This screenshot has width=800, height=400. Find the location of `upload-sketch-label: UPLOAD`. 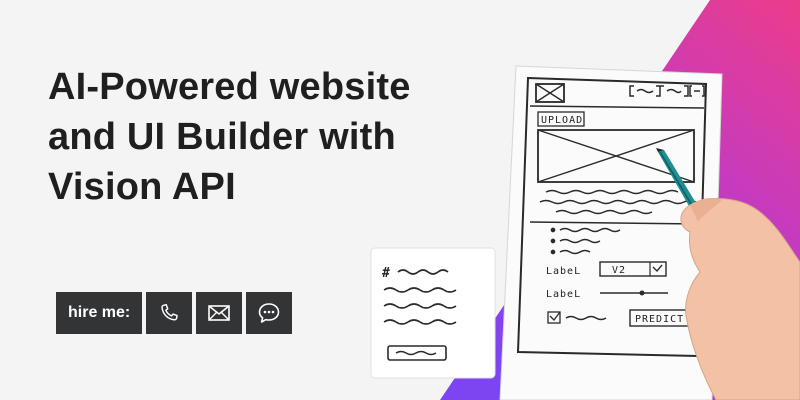

upload-sketch-label: UPLOAD is located at coordinates (562, 120).